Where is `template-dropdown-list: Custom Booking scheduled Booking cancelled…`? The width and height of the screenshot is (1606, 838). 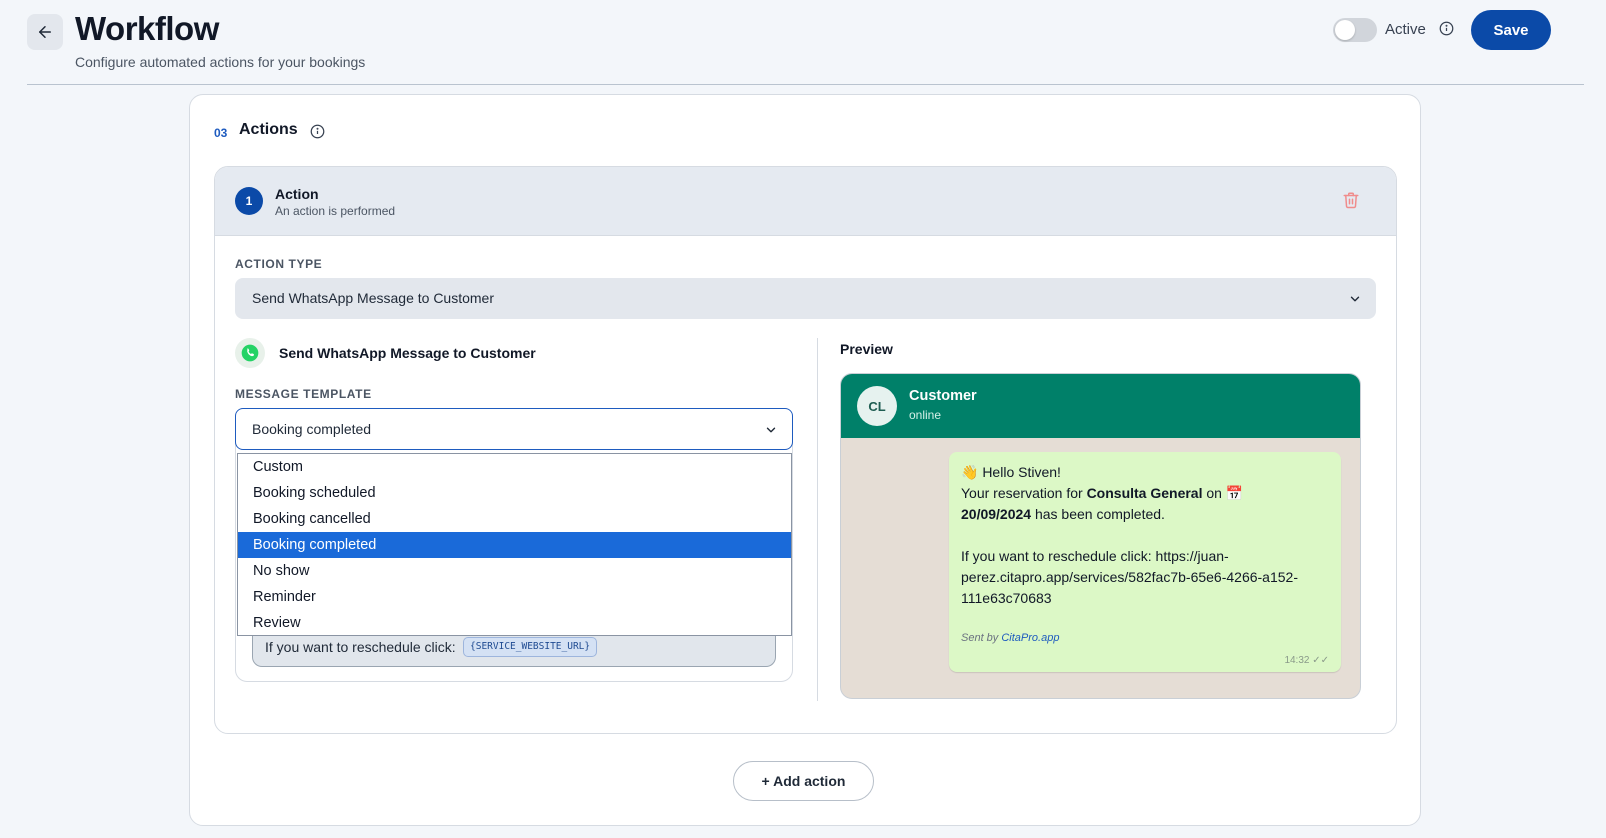
template-dropdown-list: Custom Booking scheduled Booking cancelled… is located at coordinates (514, 544).